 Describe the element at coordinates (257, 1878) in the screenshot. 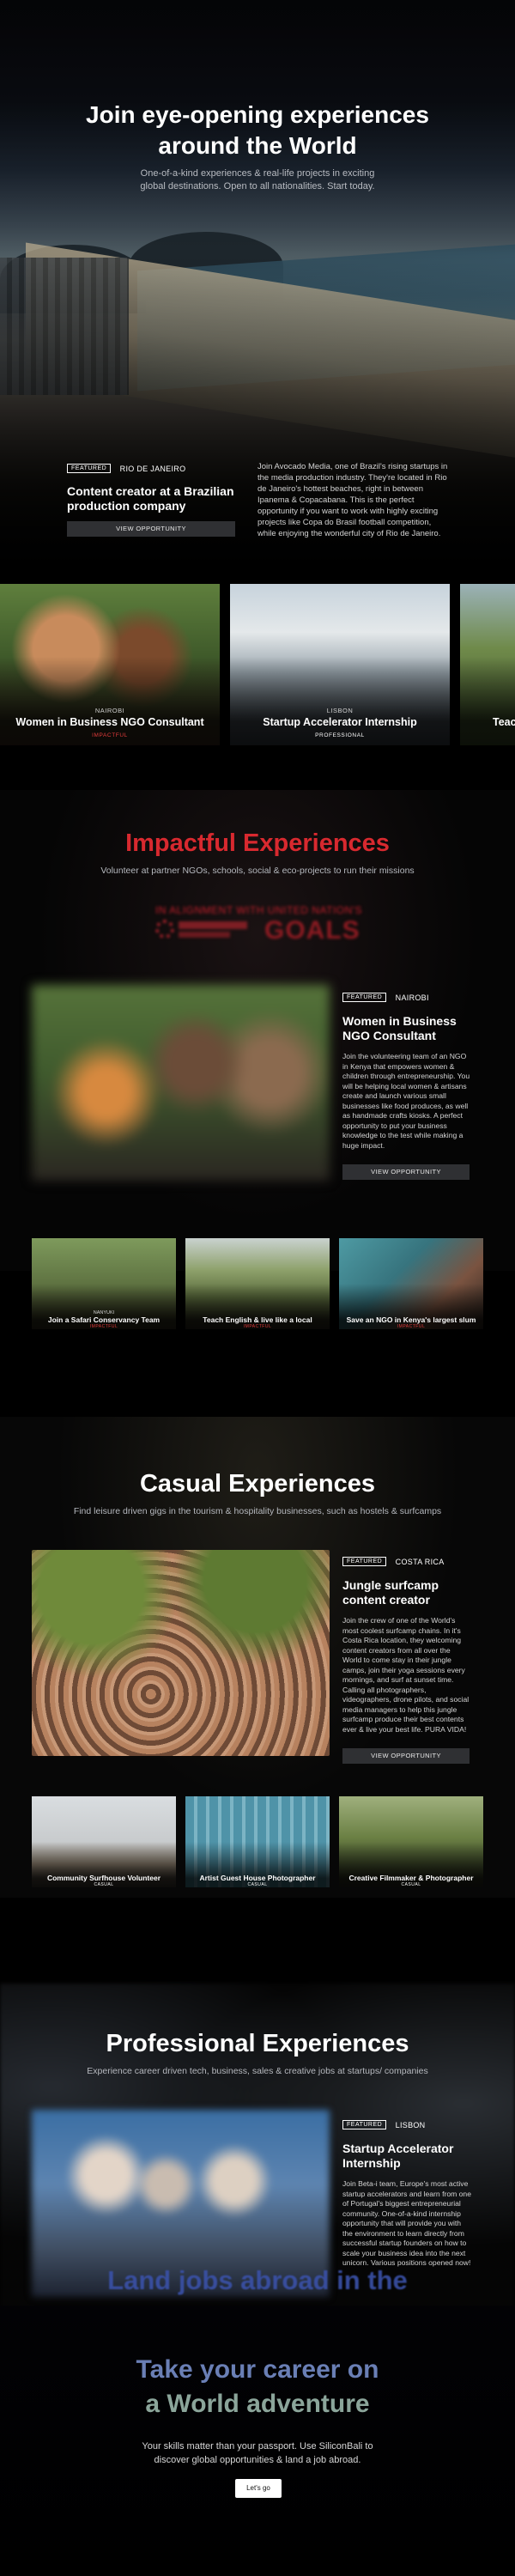

I see `card-title: Artist Guest House Photographer` at that location.